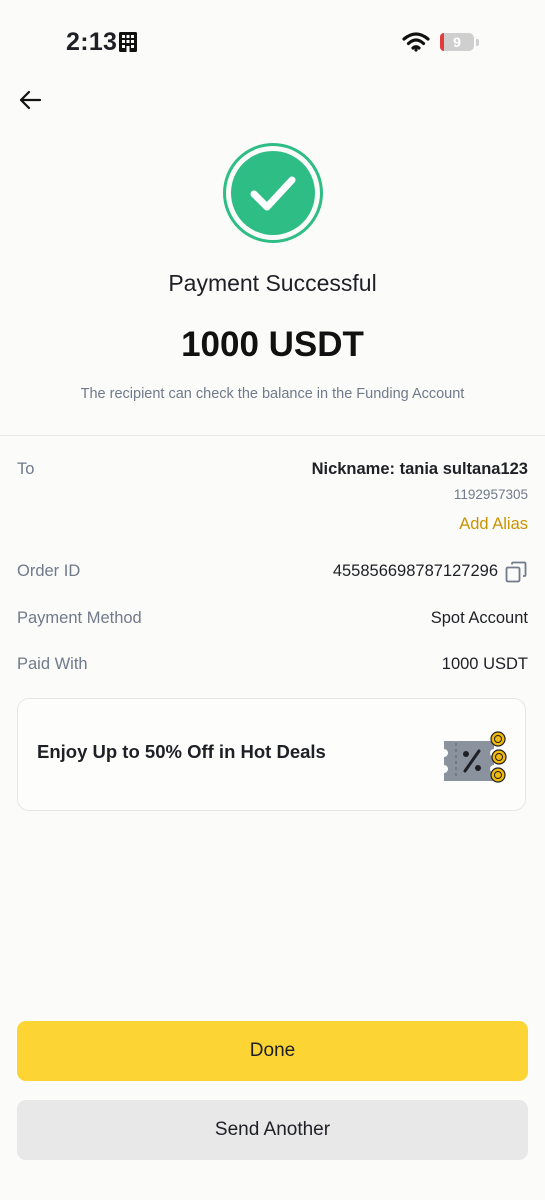  What do you see at coordinates (490, 494) in the screenshot?
I see `recipient-uid: 1192957305` at bounding box center [490, 494].